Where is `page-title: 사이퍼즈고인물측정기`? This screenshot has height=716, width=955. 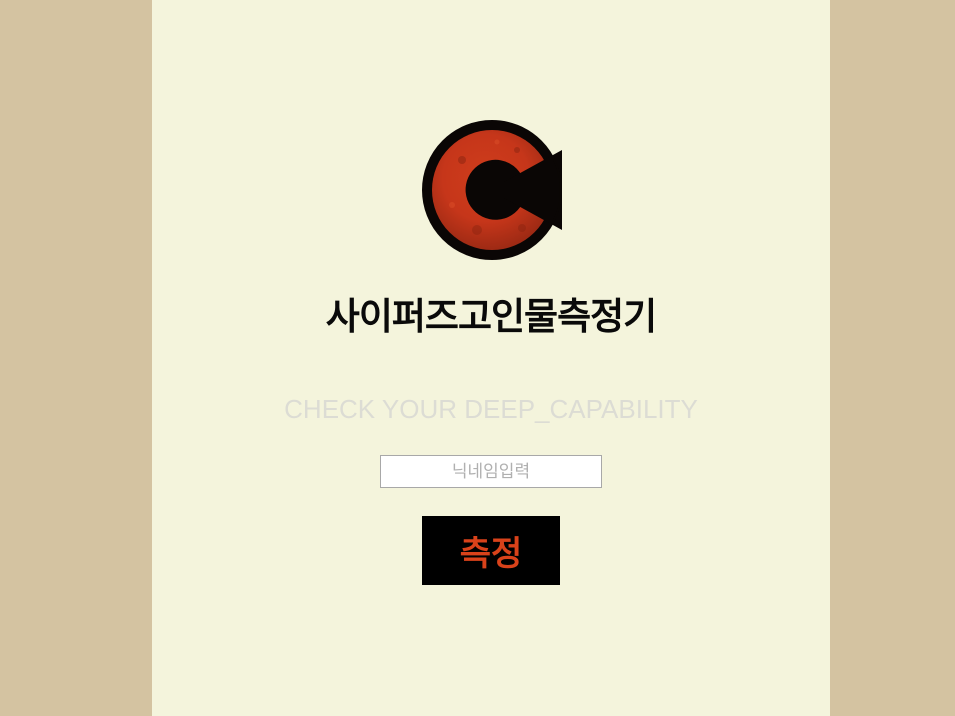
page-title: 사이퍼즈고인물측정기 is located at coordinates (491, 316).